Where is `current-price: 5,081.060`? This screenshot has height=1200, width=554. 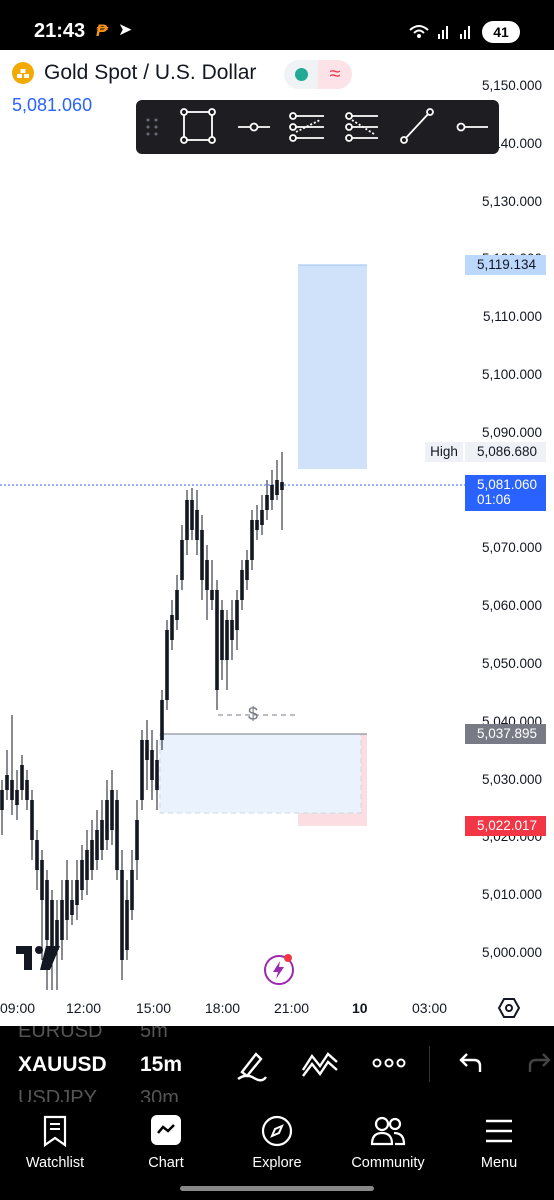 current-price: 5,081.060 is located at coordinates (507, 484).